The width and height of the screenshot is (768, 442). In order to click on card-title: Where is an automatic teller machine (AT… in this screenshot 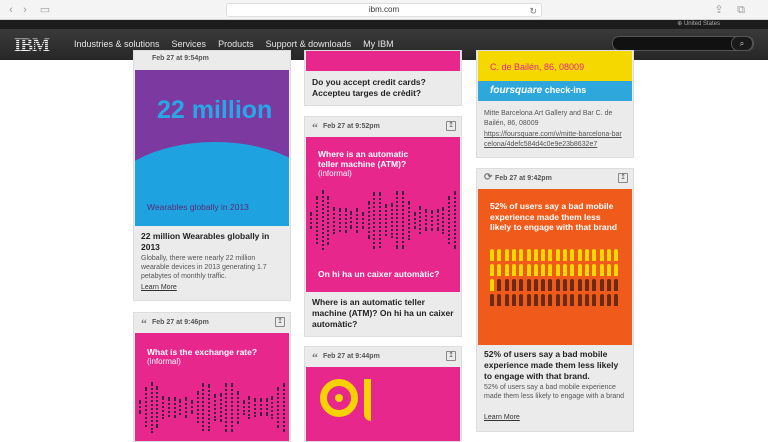, I will do `click(383, 313)`.